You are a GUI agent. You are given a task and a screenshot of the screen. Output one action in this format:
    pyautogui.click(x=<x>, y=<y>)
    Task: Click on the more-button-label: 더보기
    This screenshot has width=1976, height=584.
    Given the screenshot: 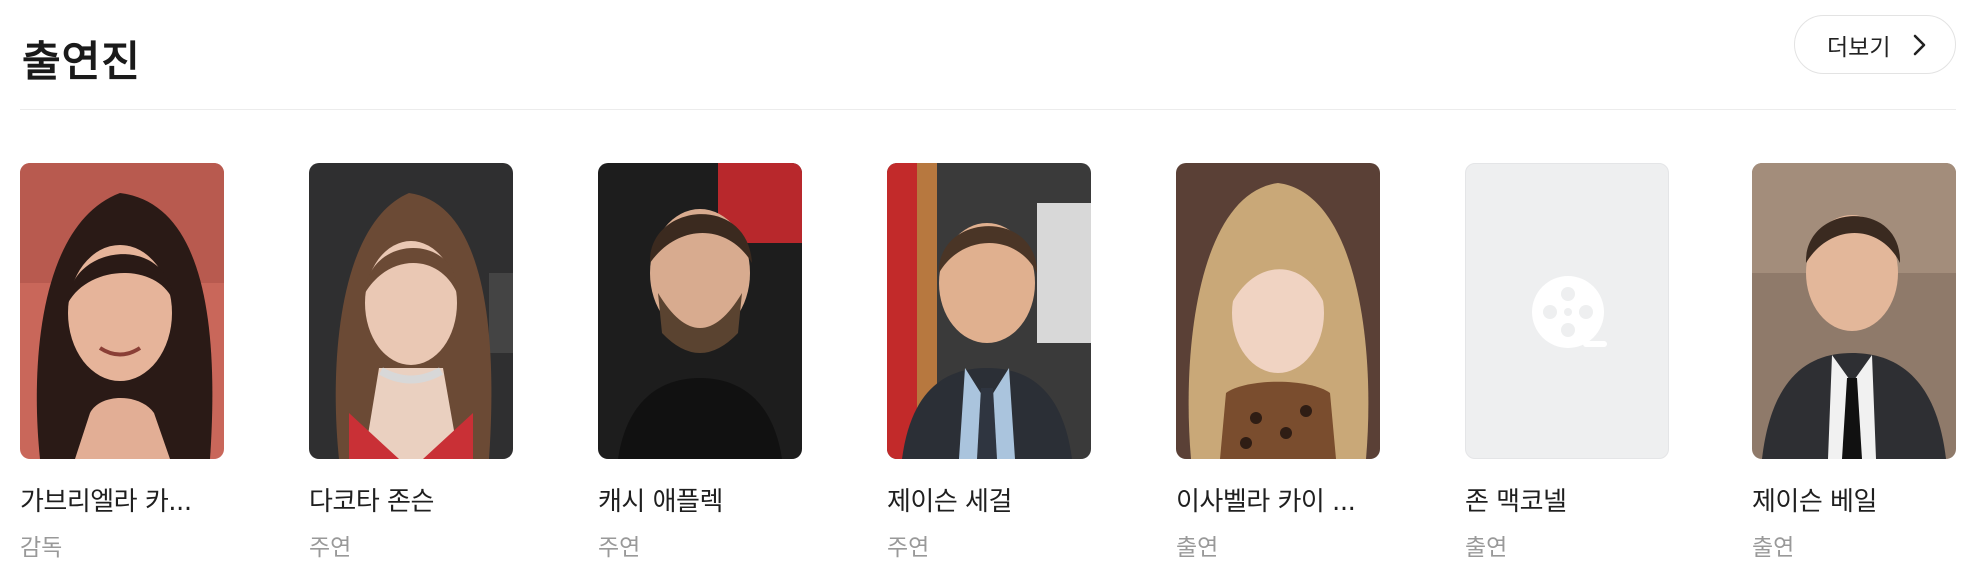 What is the action you would take?
    pyautogui.click(x=1859, y=47)
    